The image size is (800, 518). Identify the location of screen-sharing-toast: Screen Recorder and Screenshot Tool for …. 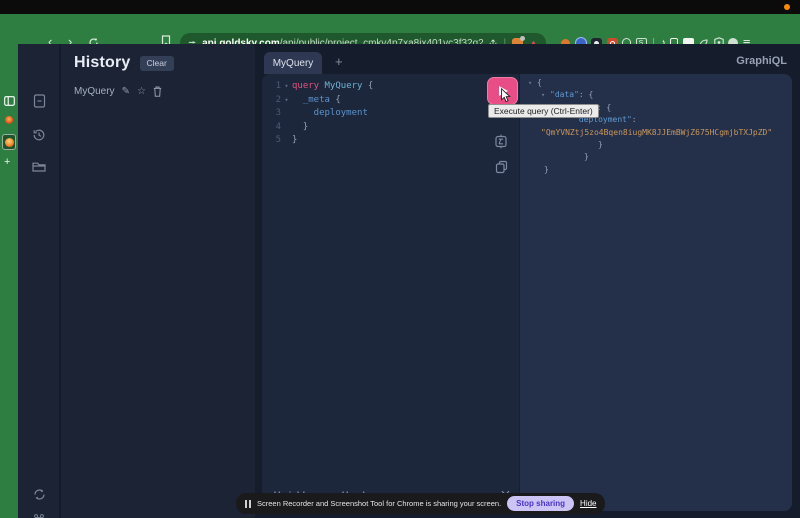
(420, 503).